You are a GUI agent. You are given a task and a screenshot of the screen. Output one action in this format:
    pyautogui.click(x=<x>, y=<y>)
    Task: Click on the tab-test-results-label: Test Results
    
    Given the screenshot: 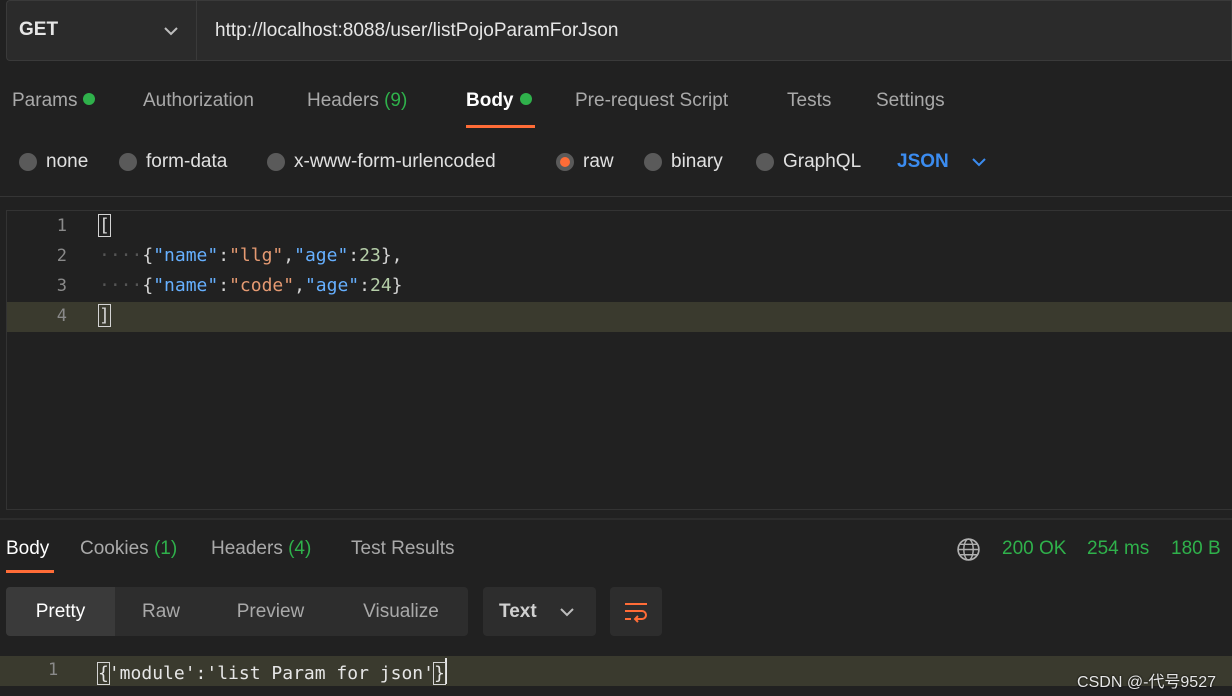 What is the action you would take?
    pyautogui.click(x=403, y=548)
    